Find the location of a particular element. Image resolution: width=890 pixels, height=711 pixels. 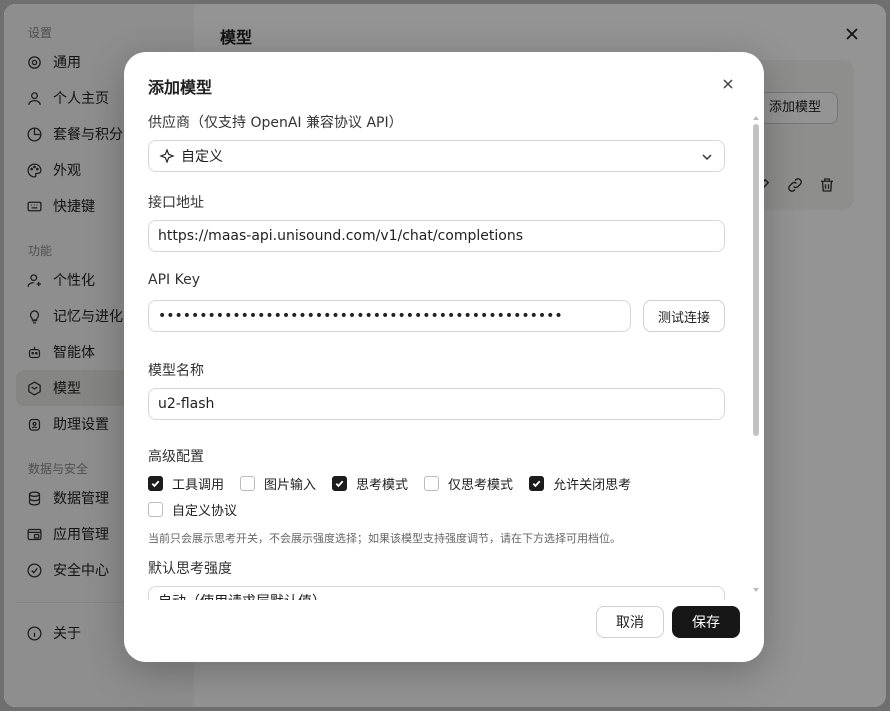

provider-select: 自定义 is located at coordinates (436, 156).